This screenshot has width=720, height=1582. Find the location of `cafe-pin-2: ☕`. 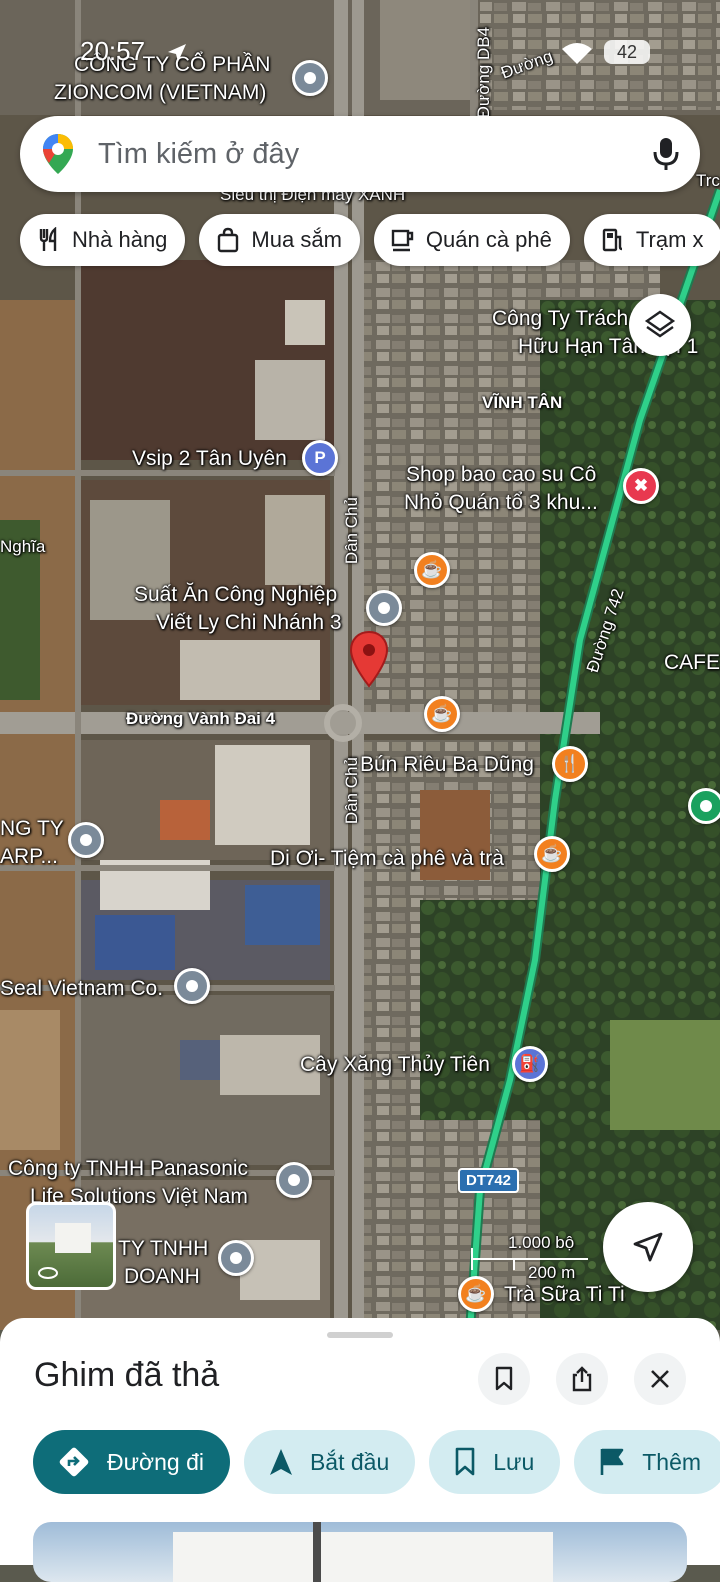

cafe-pin-2: ☕ is located at coordinates (442, 714).